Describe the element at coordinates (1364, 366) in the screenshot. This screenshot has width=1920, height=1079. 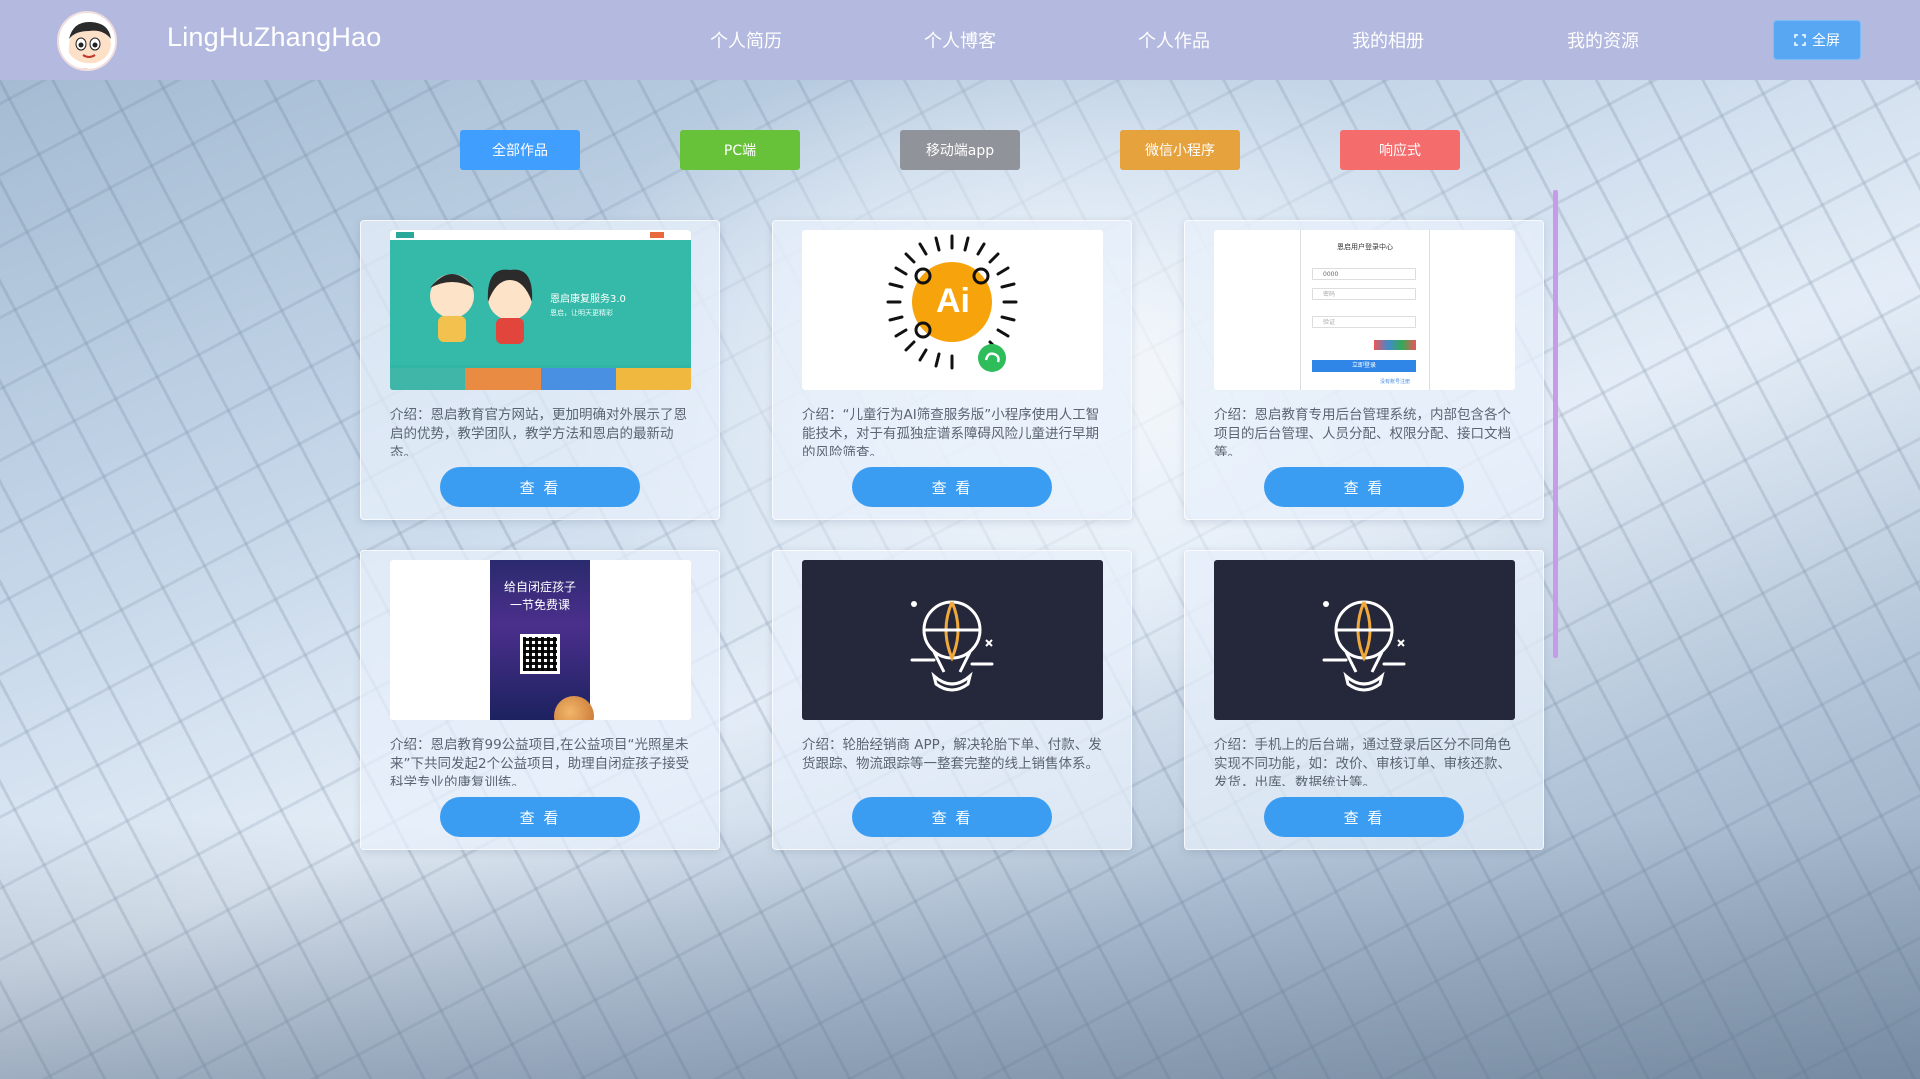
I see `login-button: 立即登录` at that location.